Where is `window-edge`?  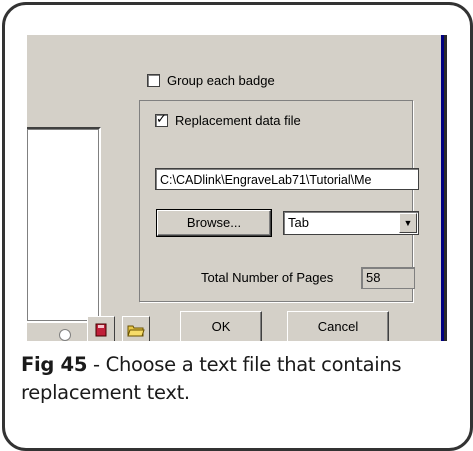 window-edge is located at coordinates (444, 188).